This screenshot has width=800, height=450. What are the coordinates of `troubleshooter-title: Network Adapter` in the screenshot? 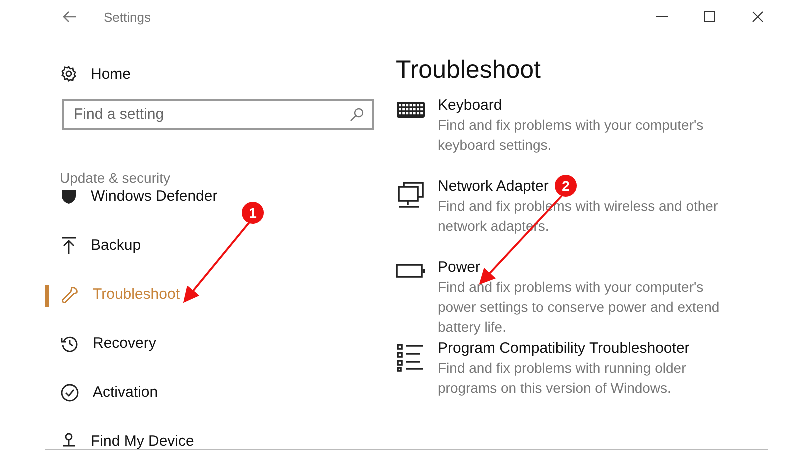 It's located at (493, 186).